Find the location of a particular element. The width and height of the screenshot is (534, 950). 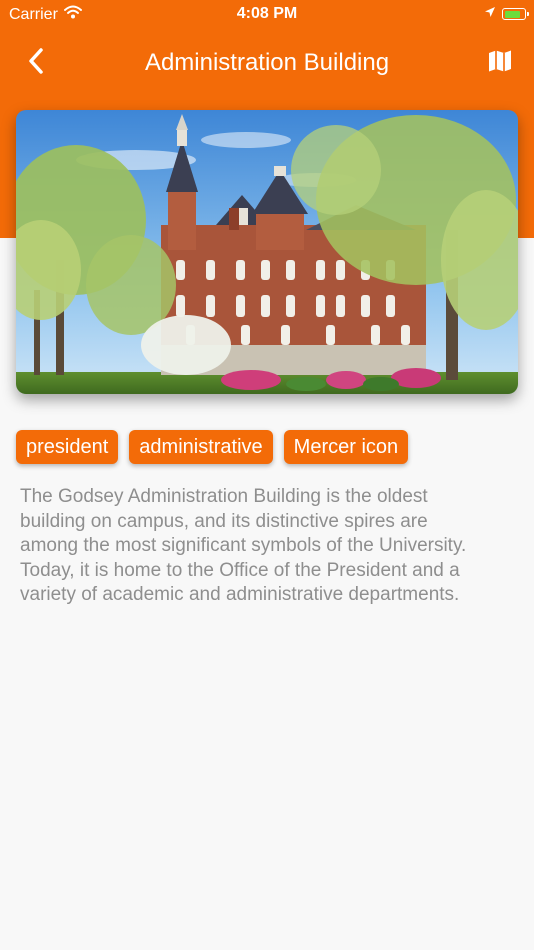

page-title: Administration Building is located at coordinates (267, 62).